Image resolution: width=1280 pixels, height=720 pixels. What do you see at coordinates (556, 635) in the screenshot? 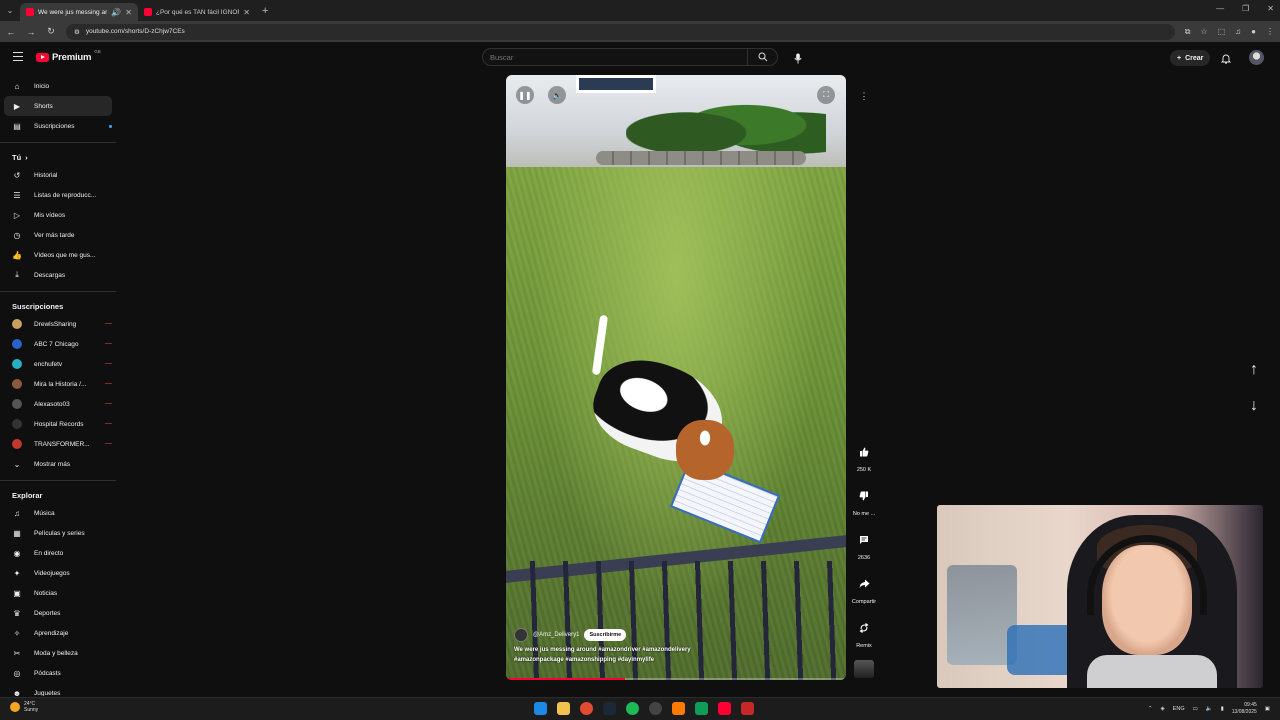
I see `channel-handle: @Amz_Delivery1` at bounding box center [556, 635].